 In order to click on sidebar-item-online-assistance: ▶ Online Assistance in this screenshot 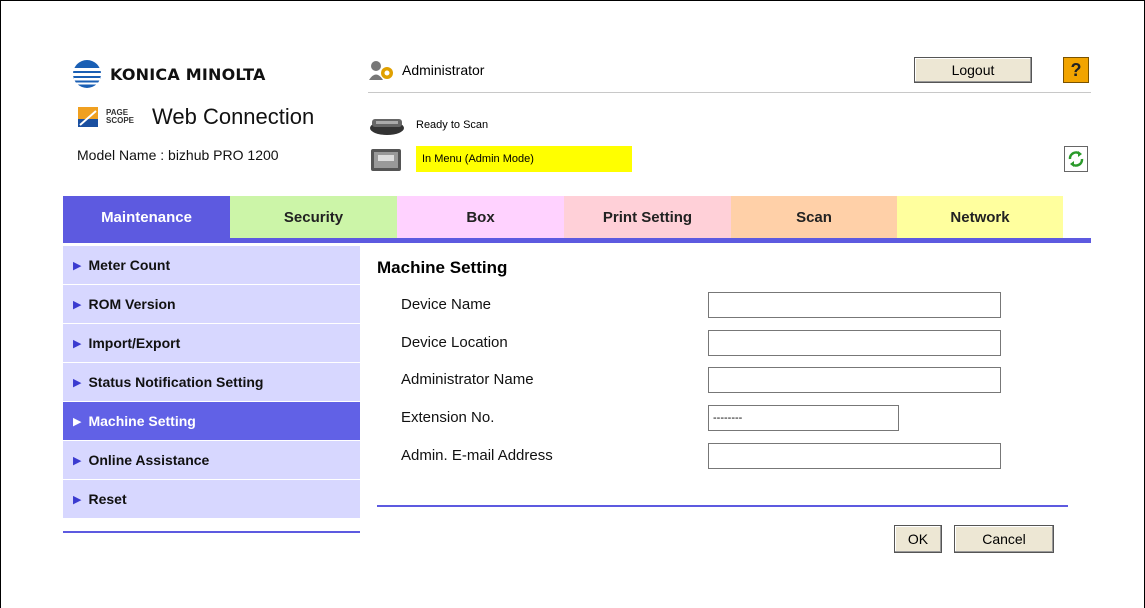, I will do `click(211, 460)`.